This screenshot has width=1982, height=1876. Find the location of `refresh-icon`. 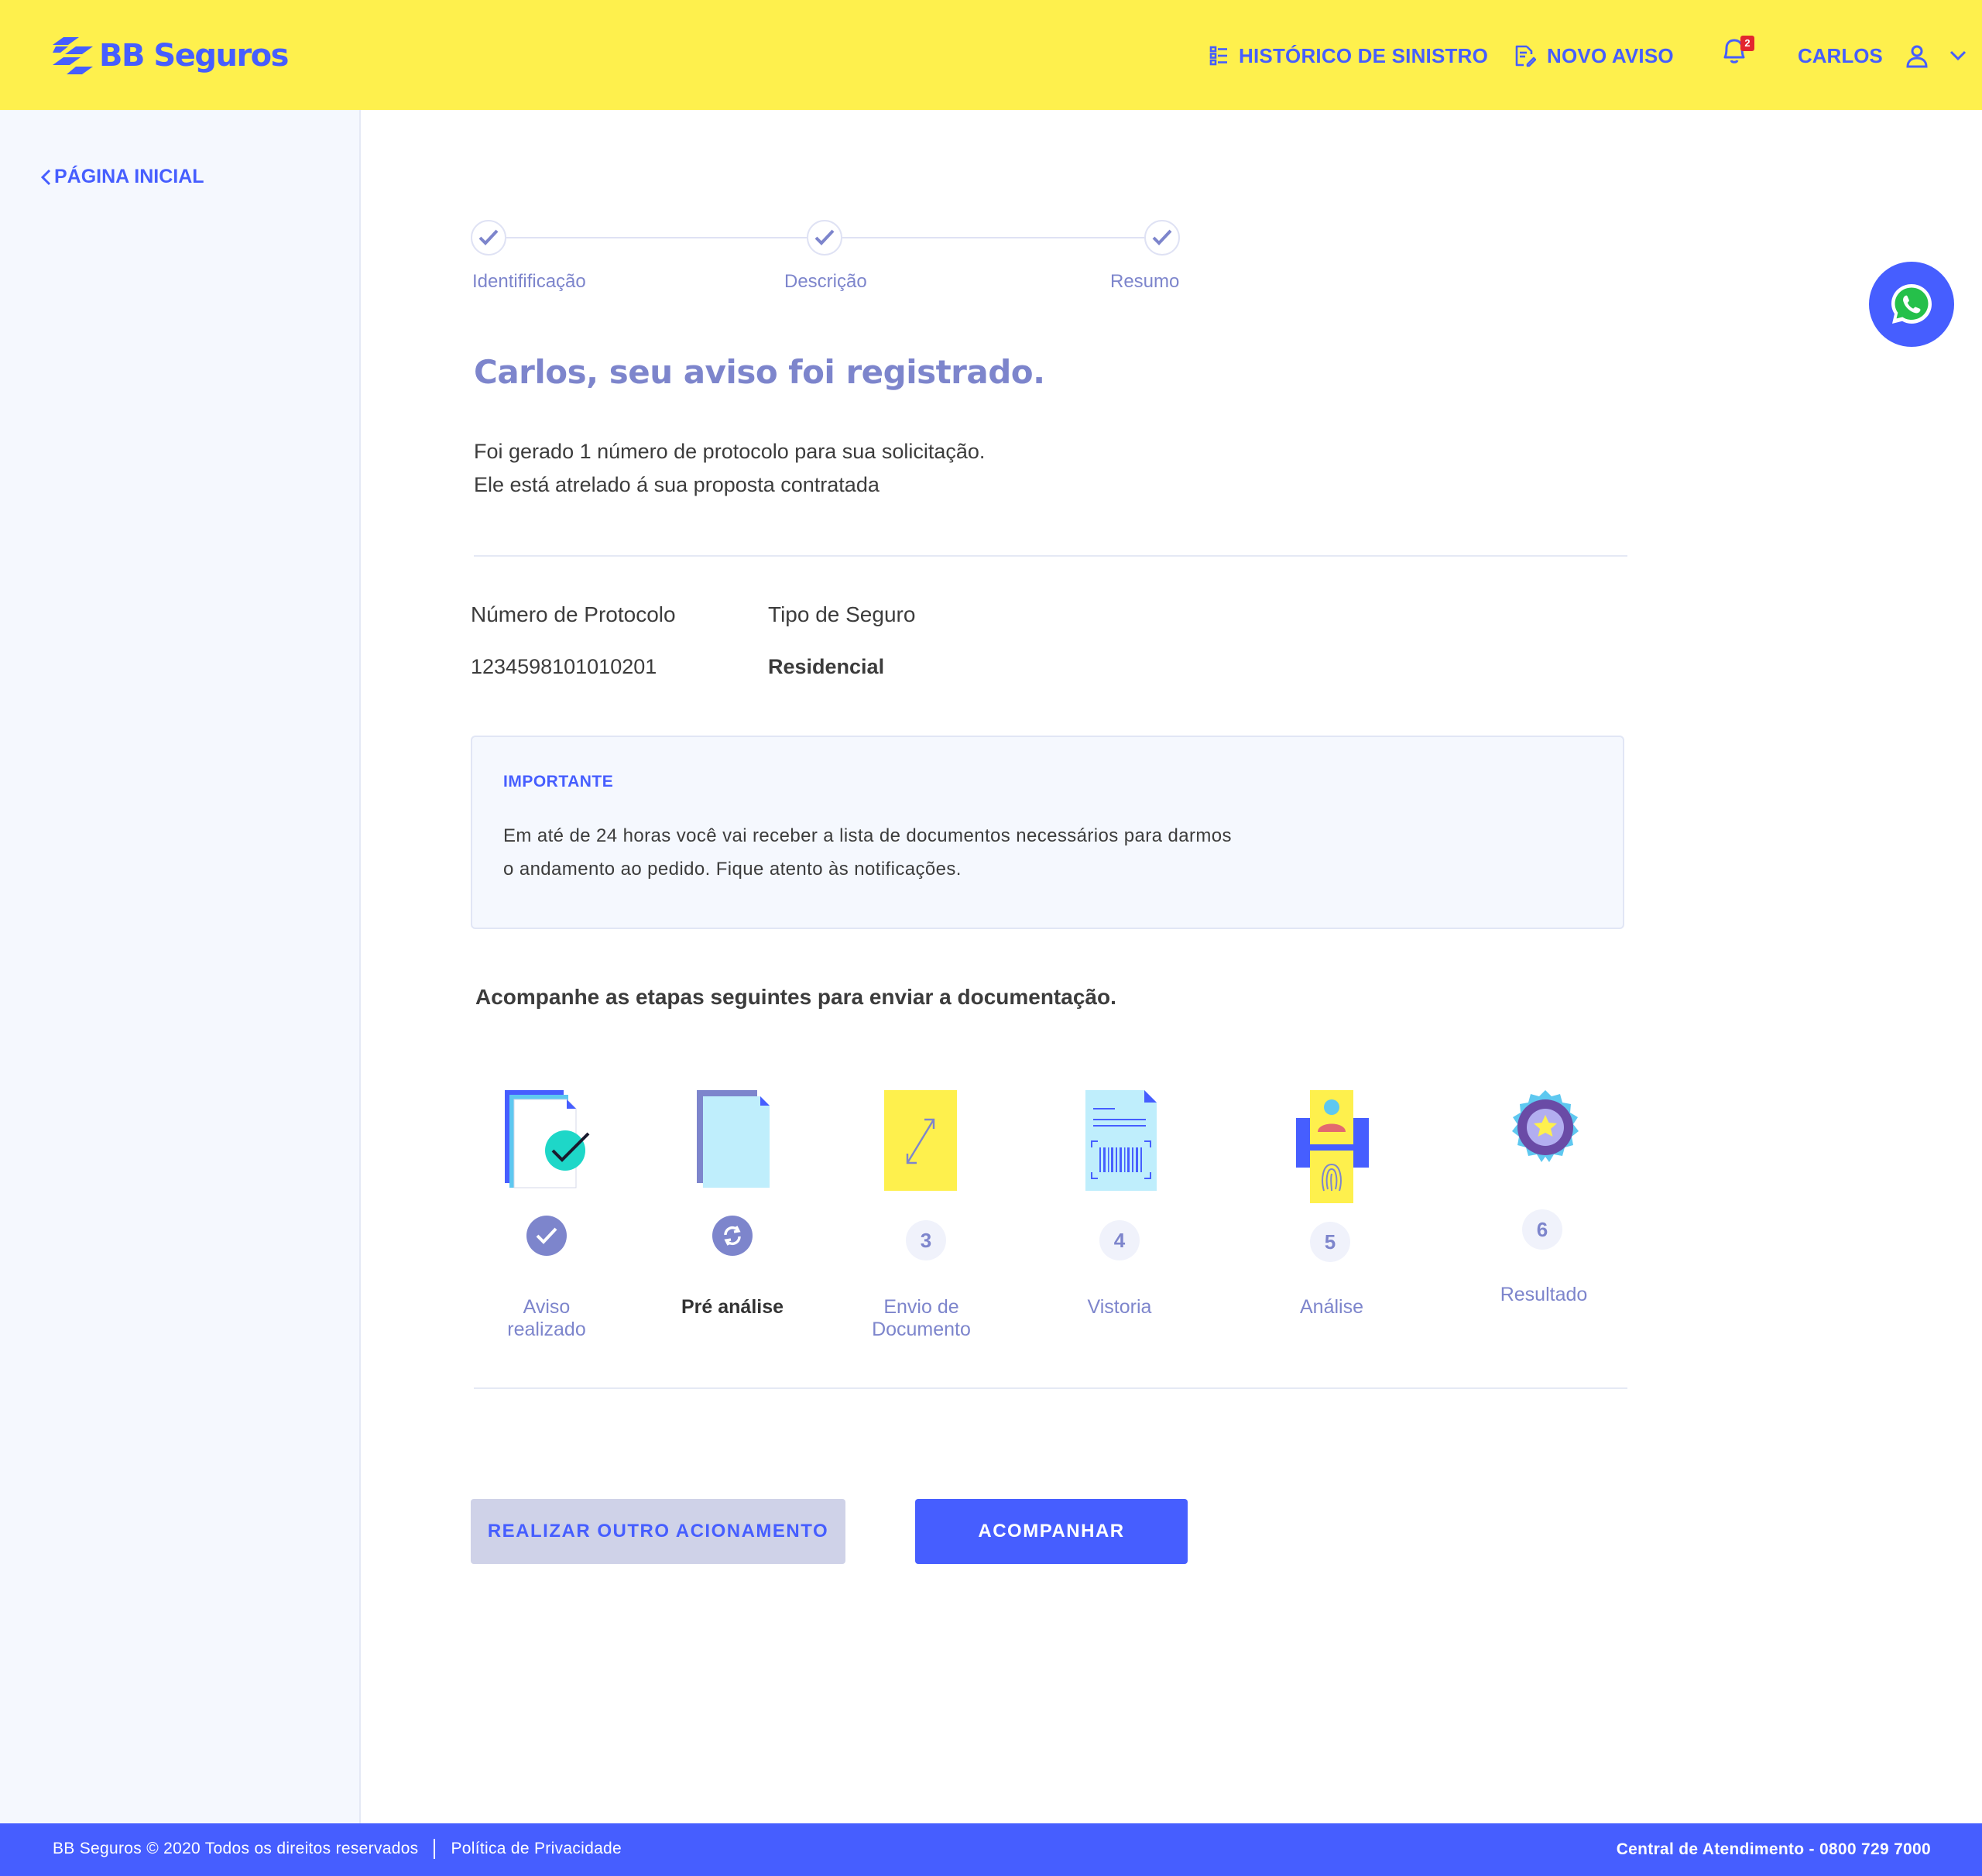

refresh-icon is located at coordinates (732, 1236).